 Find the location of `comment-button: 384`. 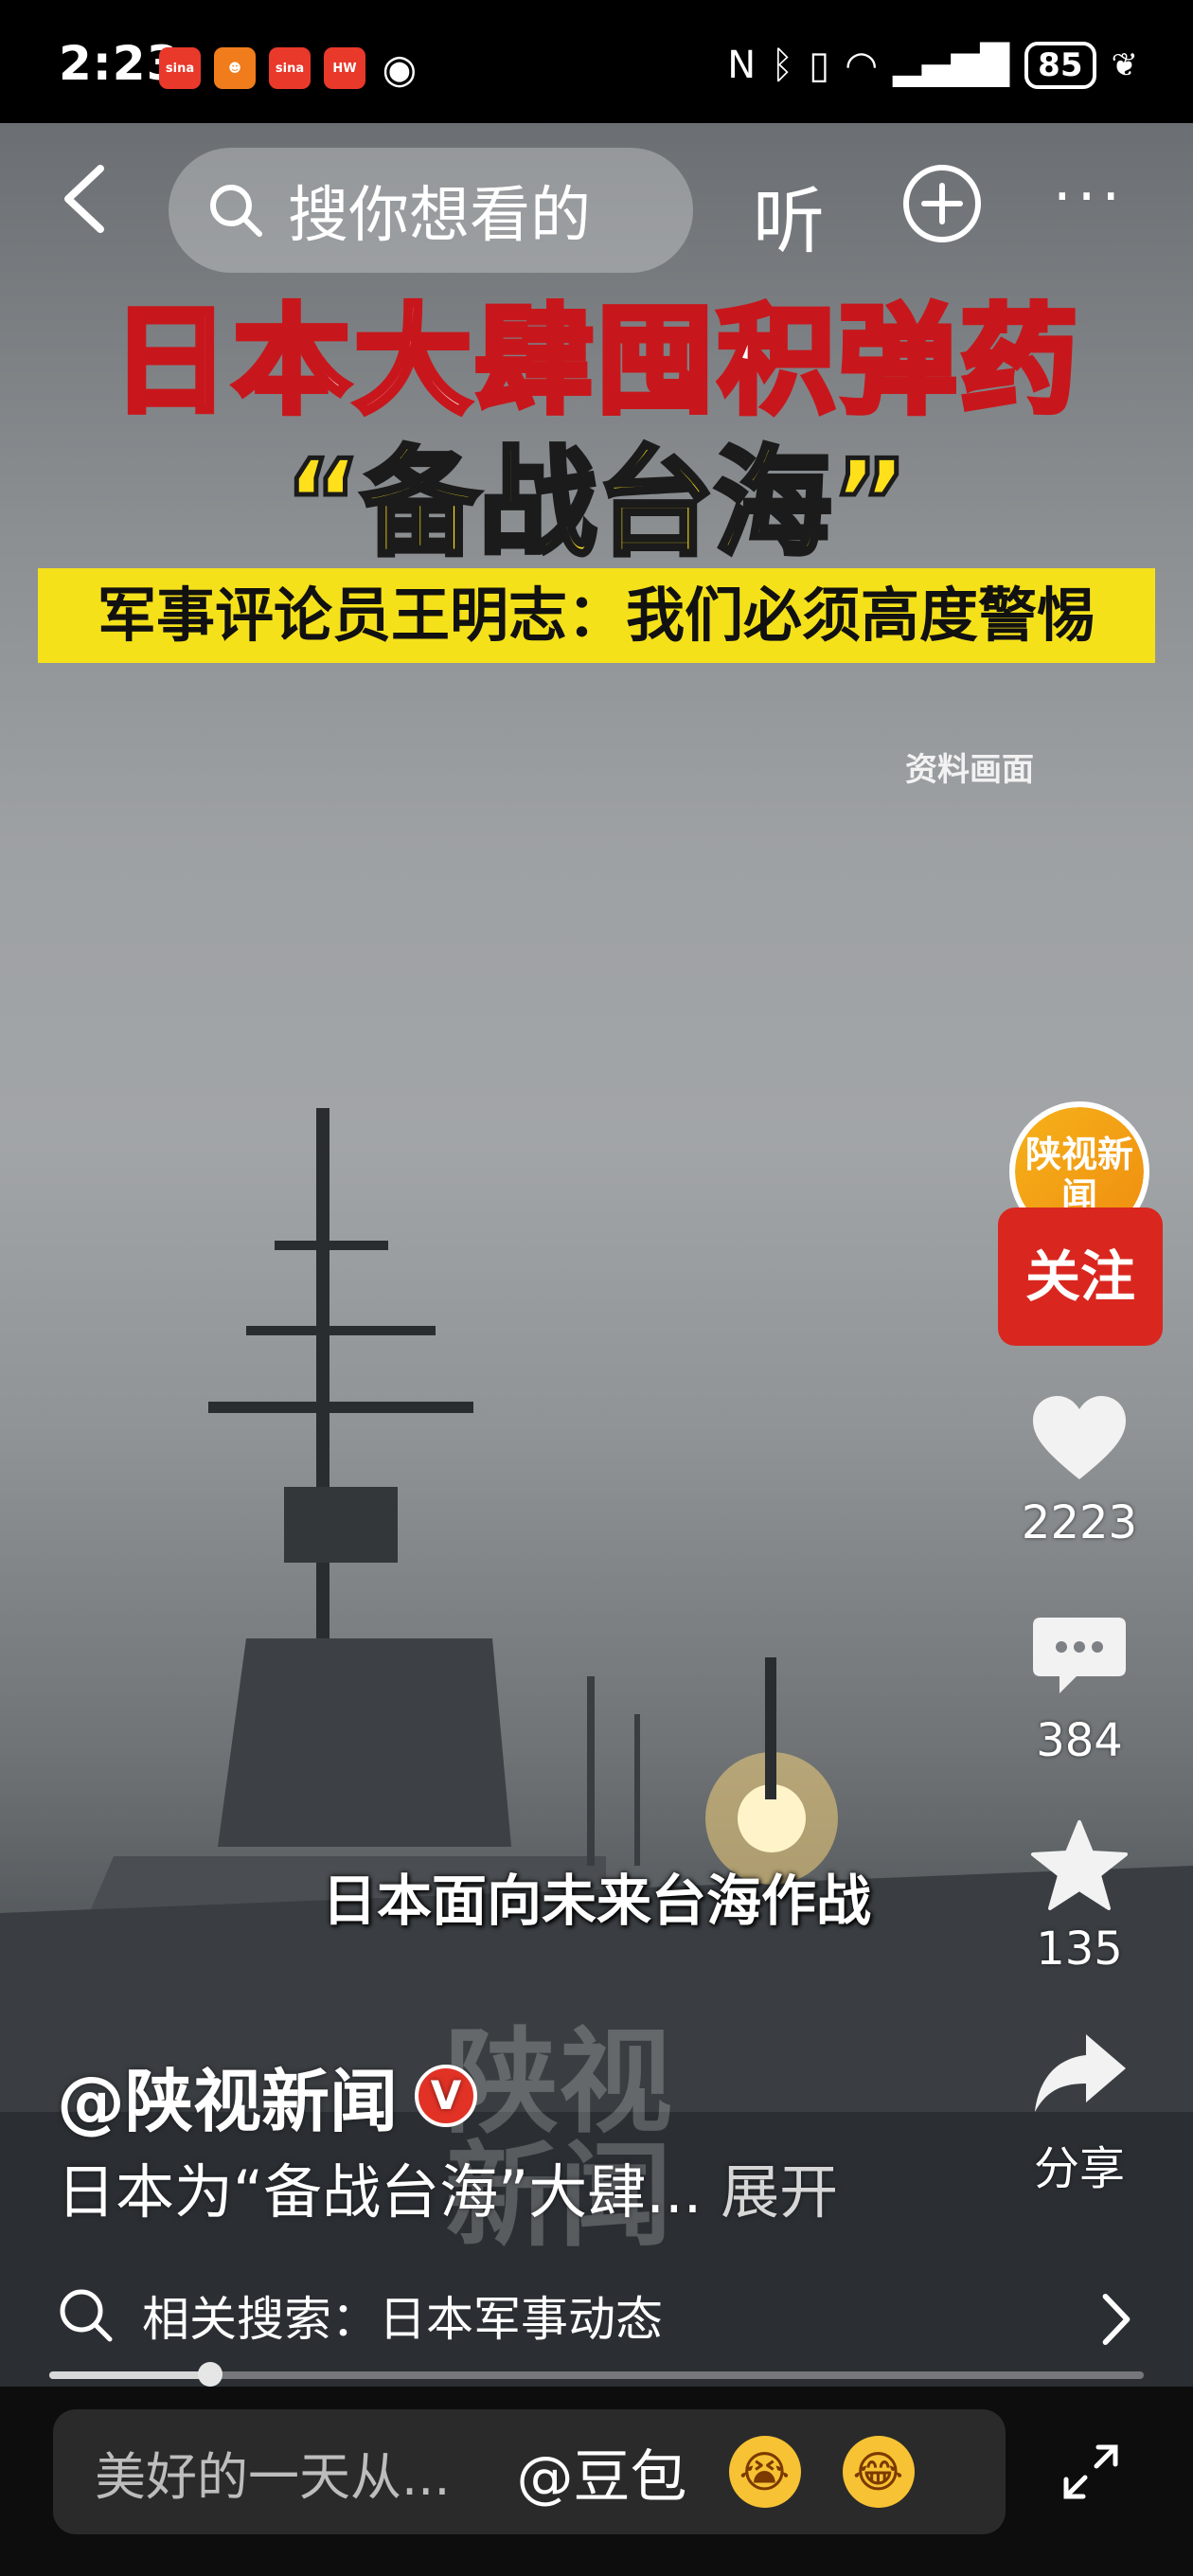

comment-button: 384 is located at coordinates (1079, 1688).